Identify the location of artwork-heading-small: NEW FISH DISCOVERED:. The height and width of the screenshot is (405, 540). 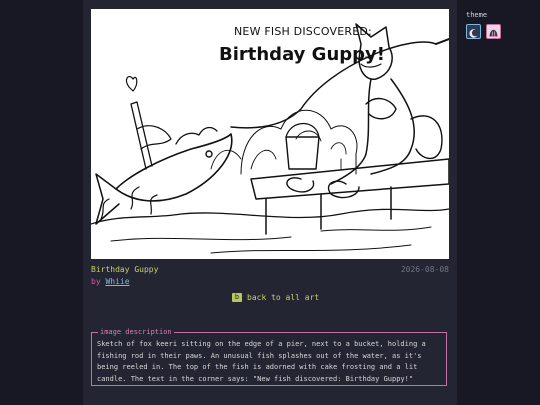
(303, 31).